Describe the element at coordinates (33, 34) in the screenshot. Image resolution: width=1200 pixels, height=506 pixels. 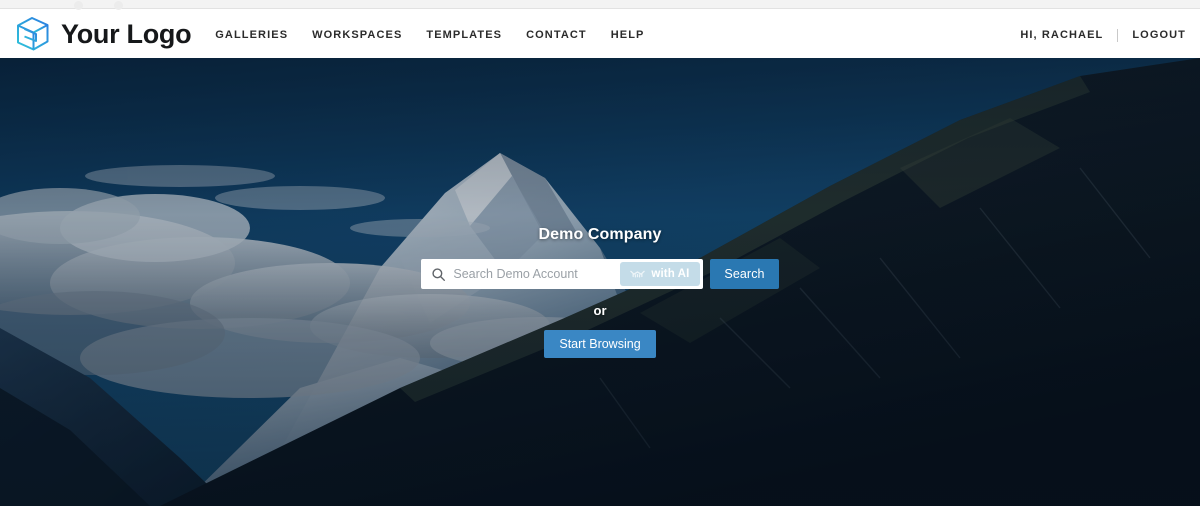
I see `cube-logo-icon` at that location.